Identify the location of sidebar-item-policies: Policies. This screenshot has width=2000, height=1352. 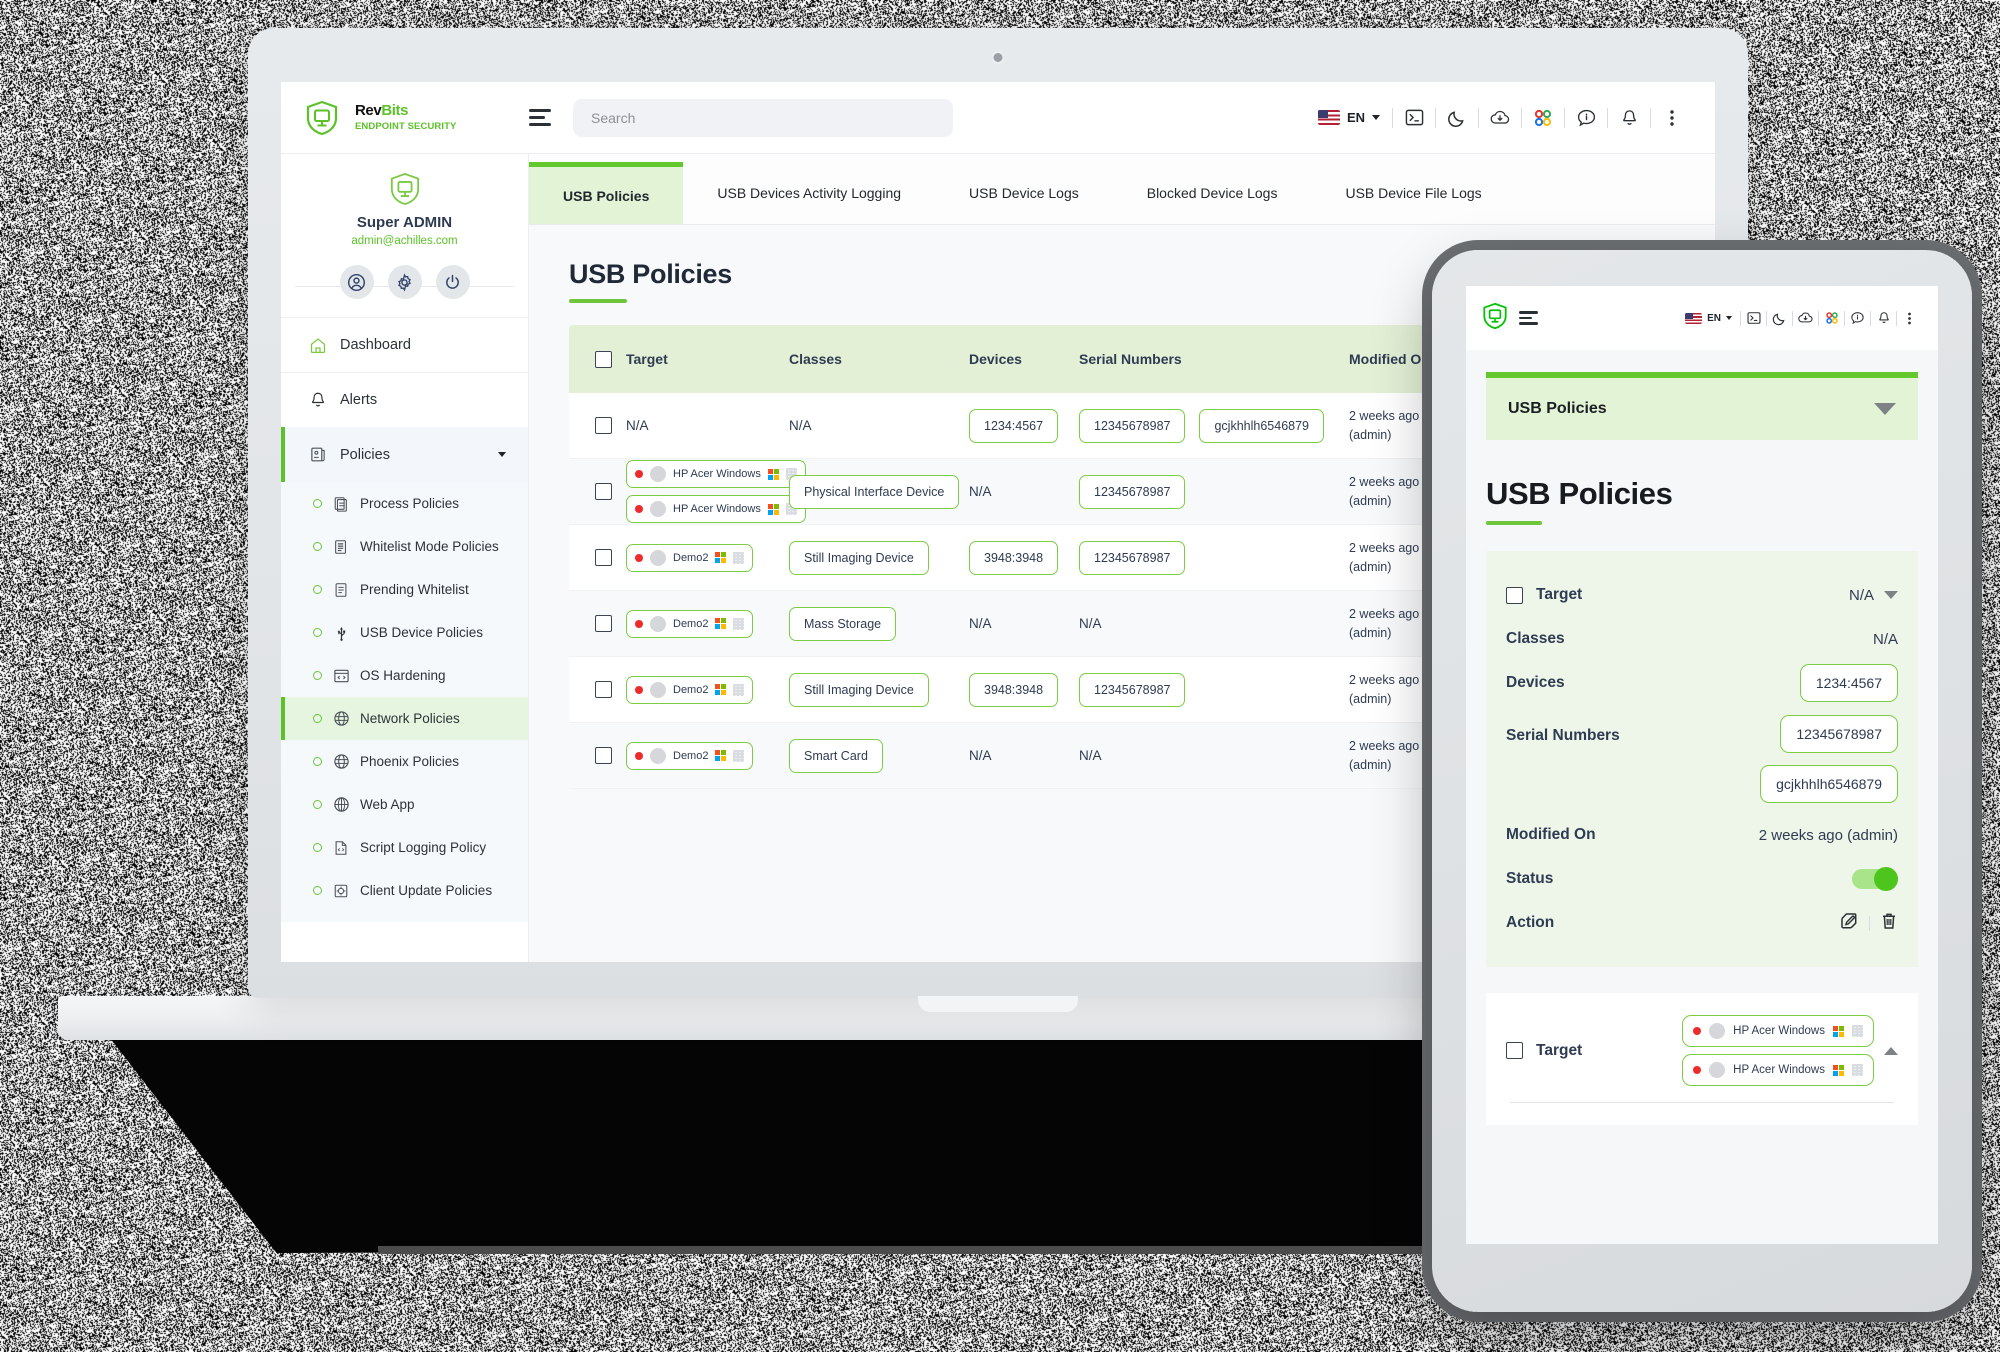
(404, 454).